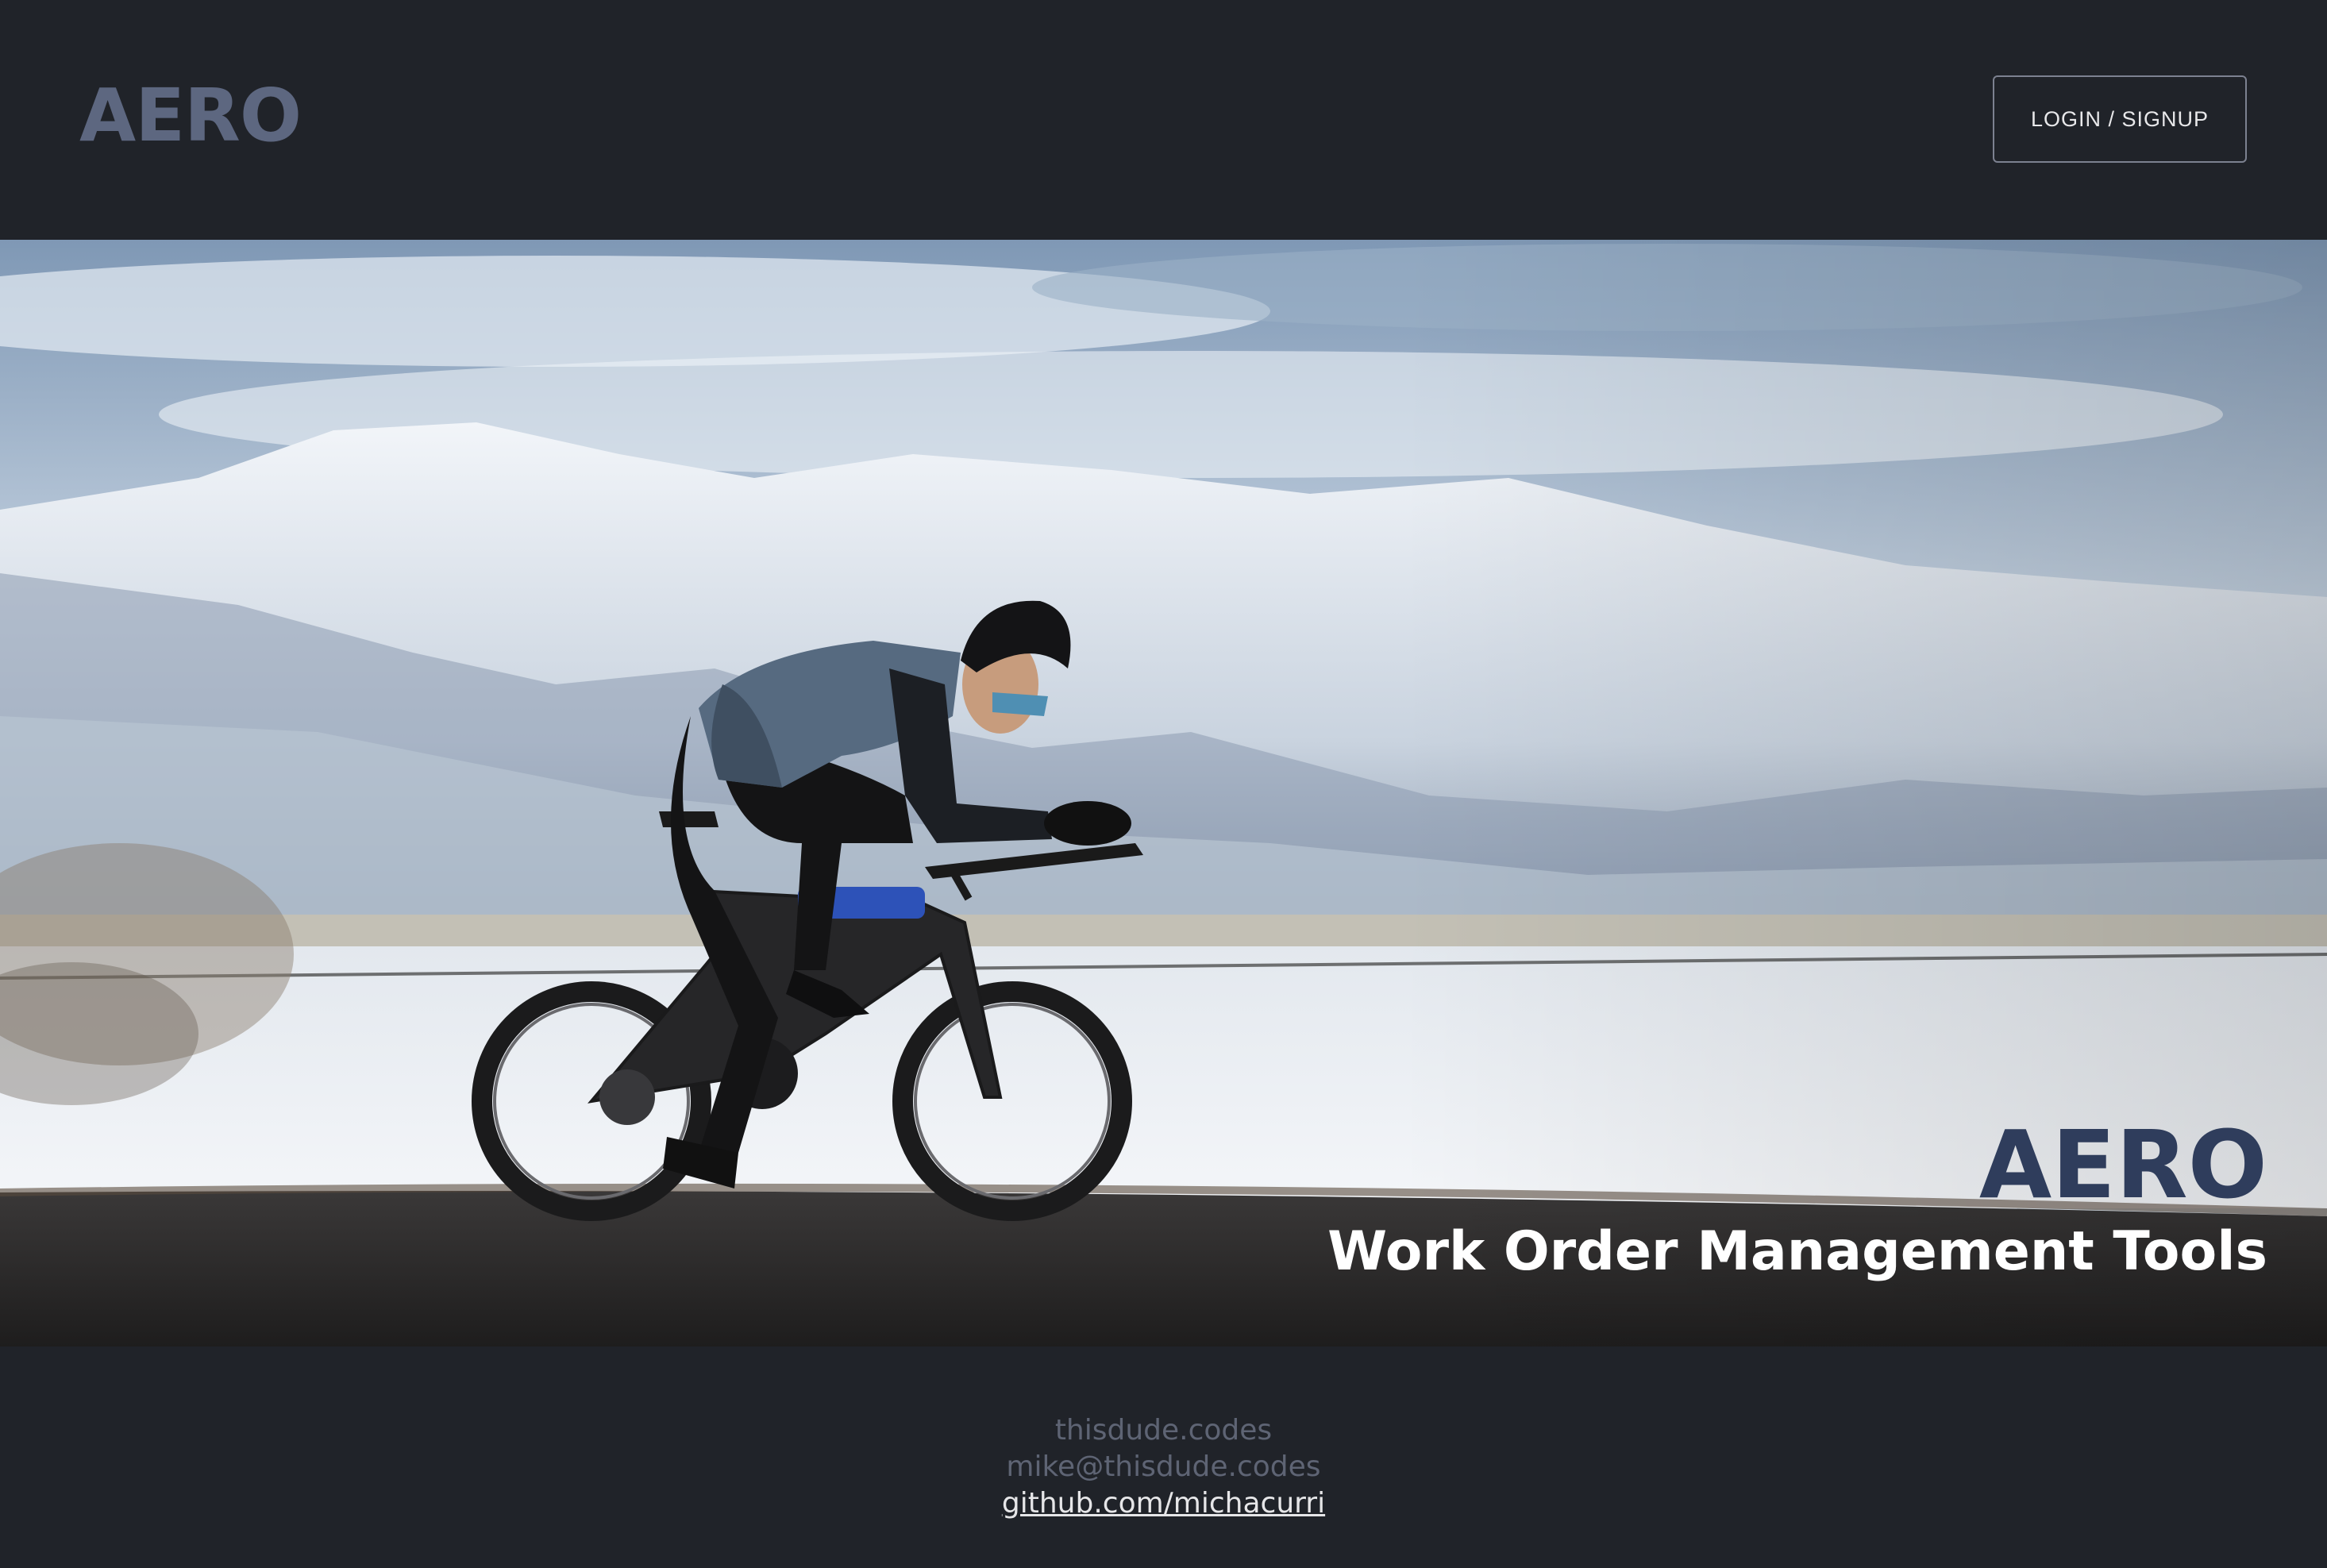 The height and width of the screenshot is (1568, 2327). What do you see at coordinates (1163, 1467) in the screenshot?
I see `footer-email-link: mike@thisdude.codes` at bounding box center [1163, 1467].